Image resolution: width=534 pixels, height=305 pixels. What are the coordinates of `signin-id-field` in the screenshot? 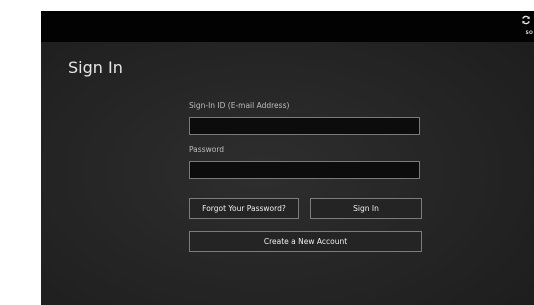 It's located at (304, 126).